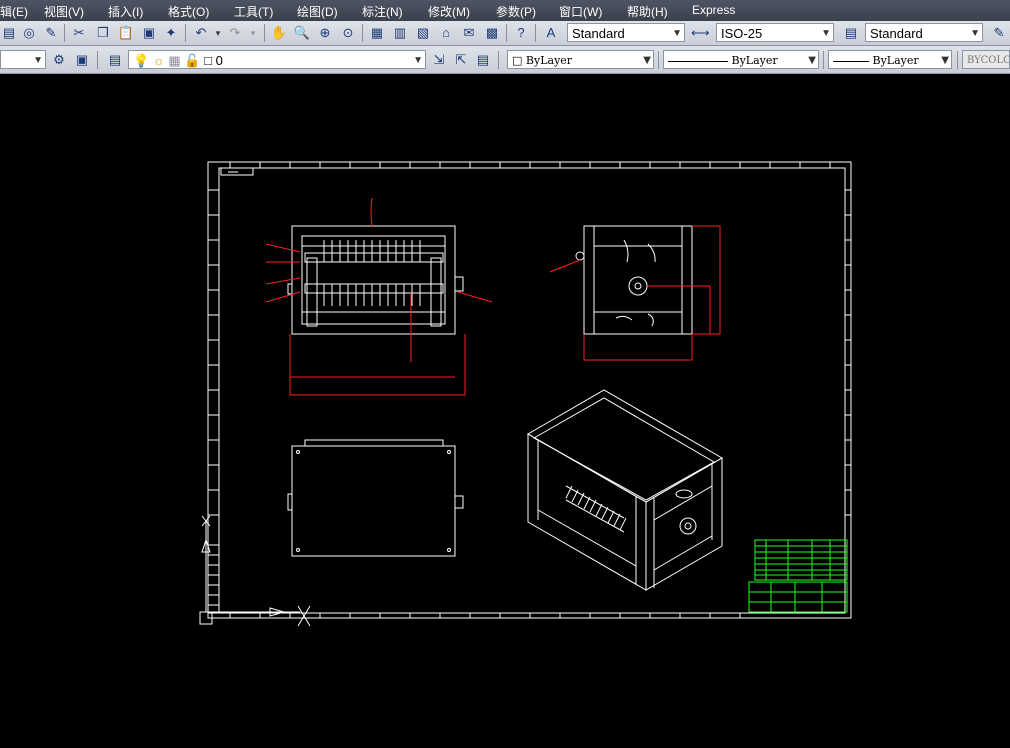 This screenshot has height=748, width=1010. I want to click on workspace-select: ▼, so click(23, 59).